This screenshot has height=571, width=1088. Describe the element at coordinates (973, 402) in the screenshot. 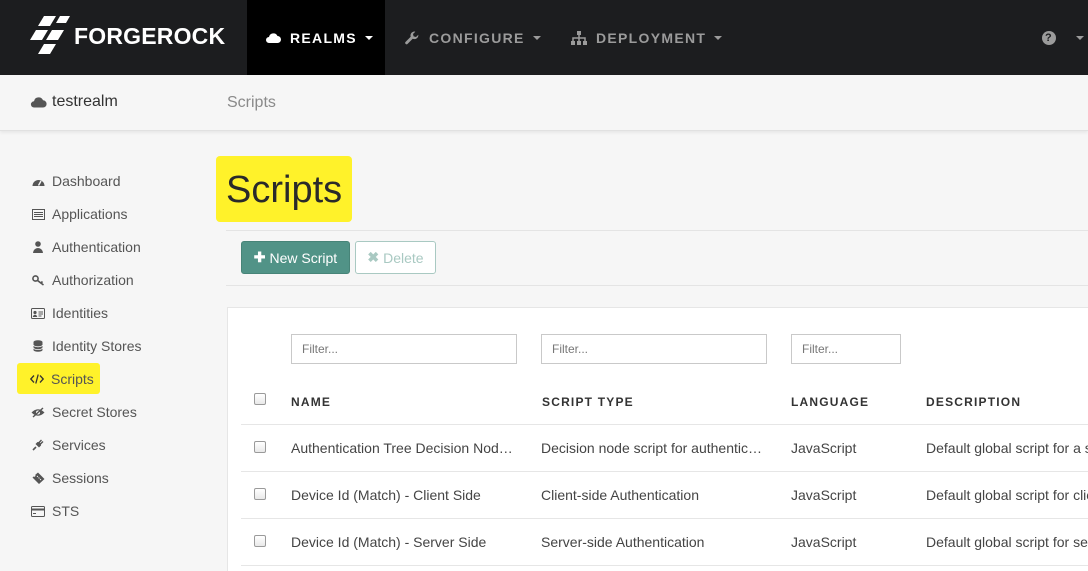

I see `column-header-description: DESCRIPTION` at that location.